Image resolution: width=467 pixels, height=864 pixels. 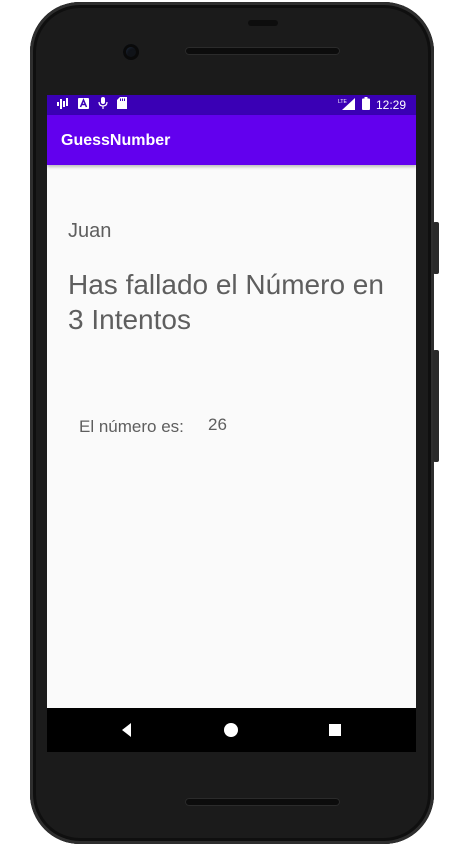 What do you see at coordinates (83, 105) in the screenshot?
I see `a-app-icon` at bounding box center [83, 105].